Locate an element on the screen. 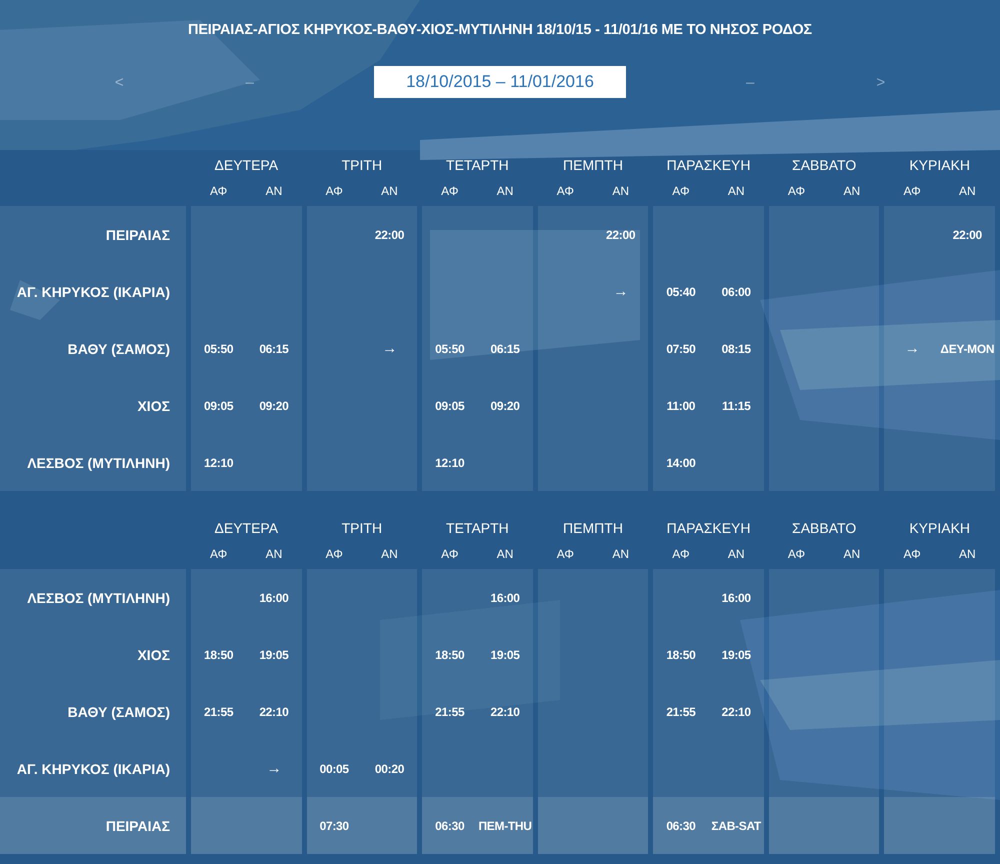 This screenshot has height=864, width=1000. time-text: 00:20 is located at coordinates (389, 769).